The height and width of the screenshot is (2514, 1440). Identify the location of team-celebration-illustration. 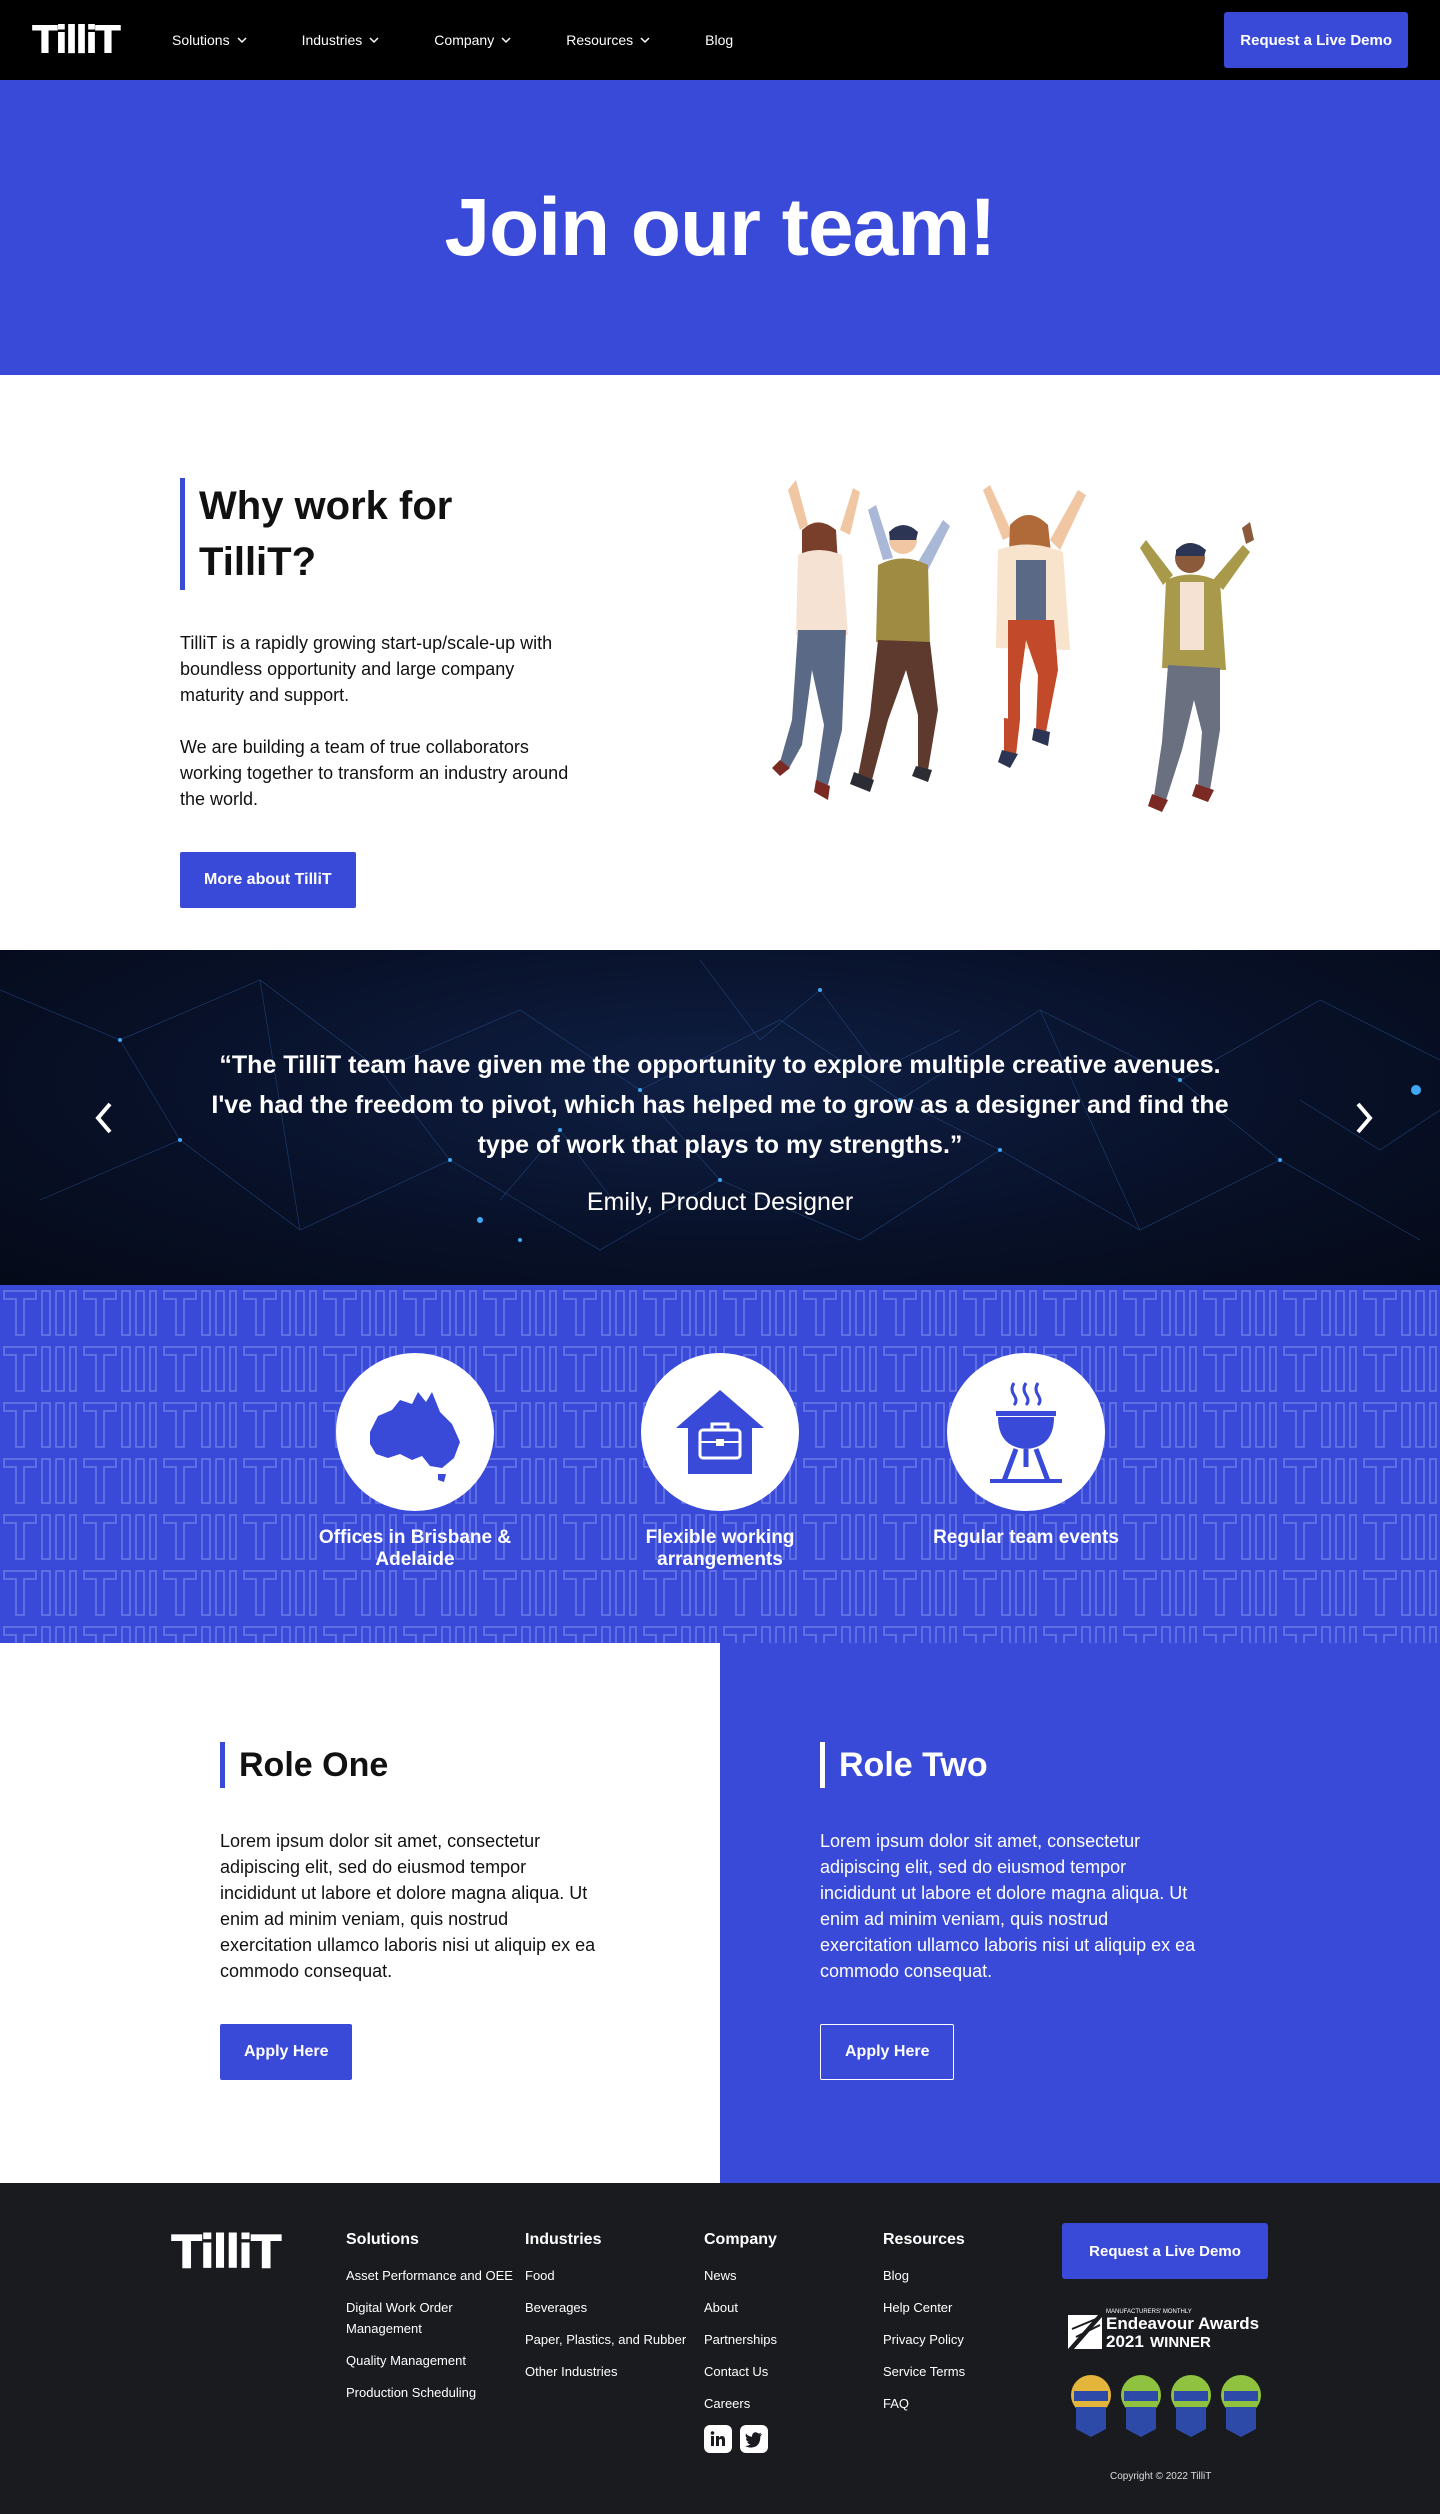
(1013, 646).